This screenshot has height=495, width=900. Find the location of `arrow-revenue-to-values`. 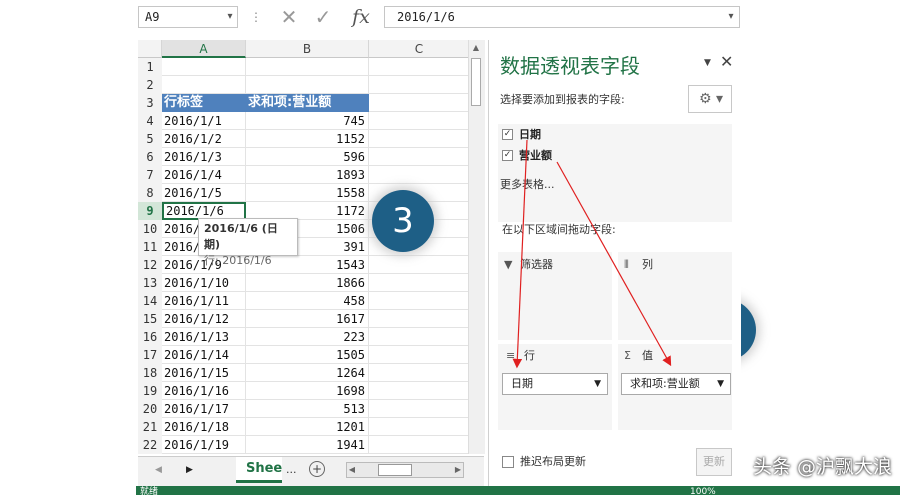

arrow-revenue-to-values is located at coordinates (614, 264).